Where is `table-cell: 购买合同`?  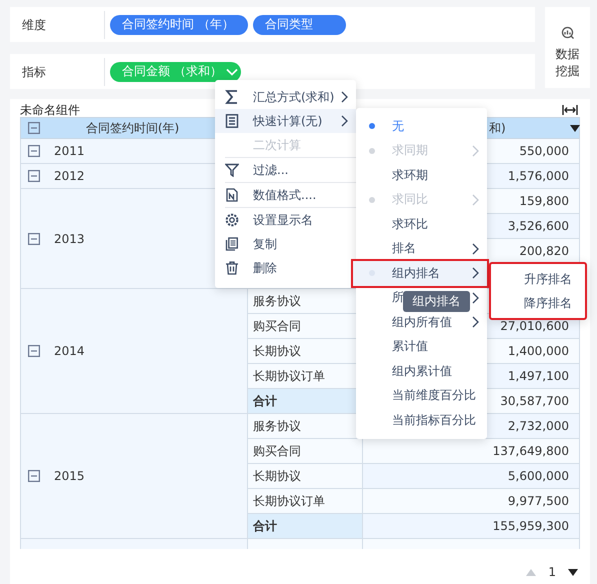
table-cell: 购买合同 is located at coordinates (305, 451).